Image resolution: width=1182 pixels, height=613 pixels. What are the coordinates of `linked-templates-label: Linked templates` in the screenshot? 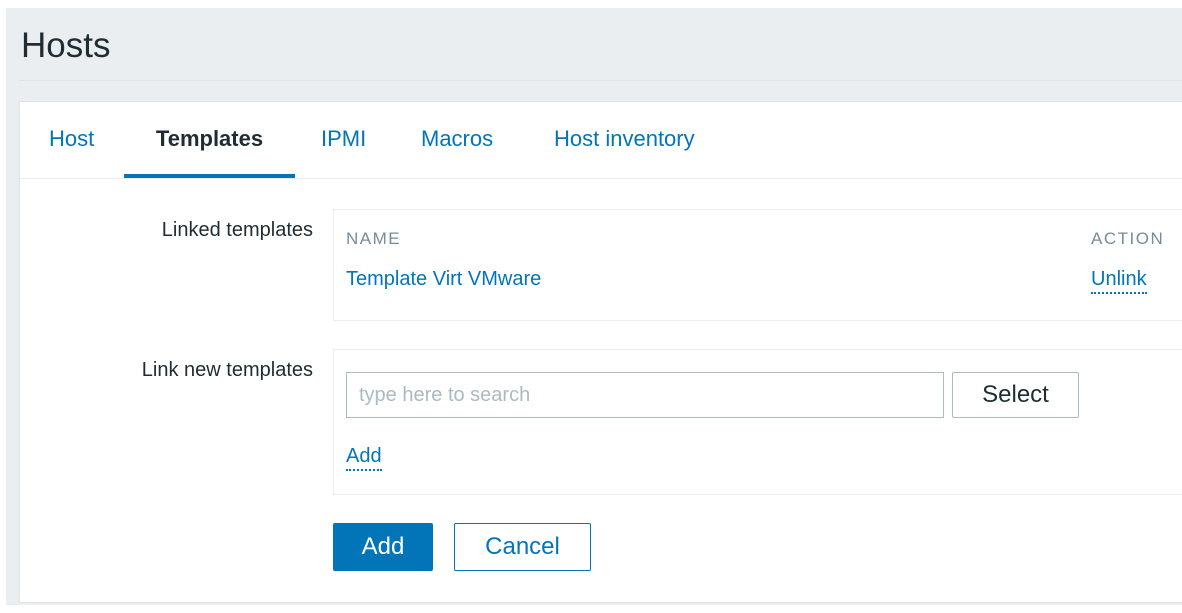 It's located at (237, 230).